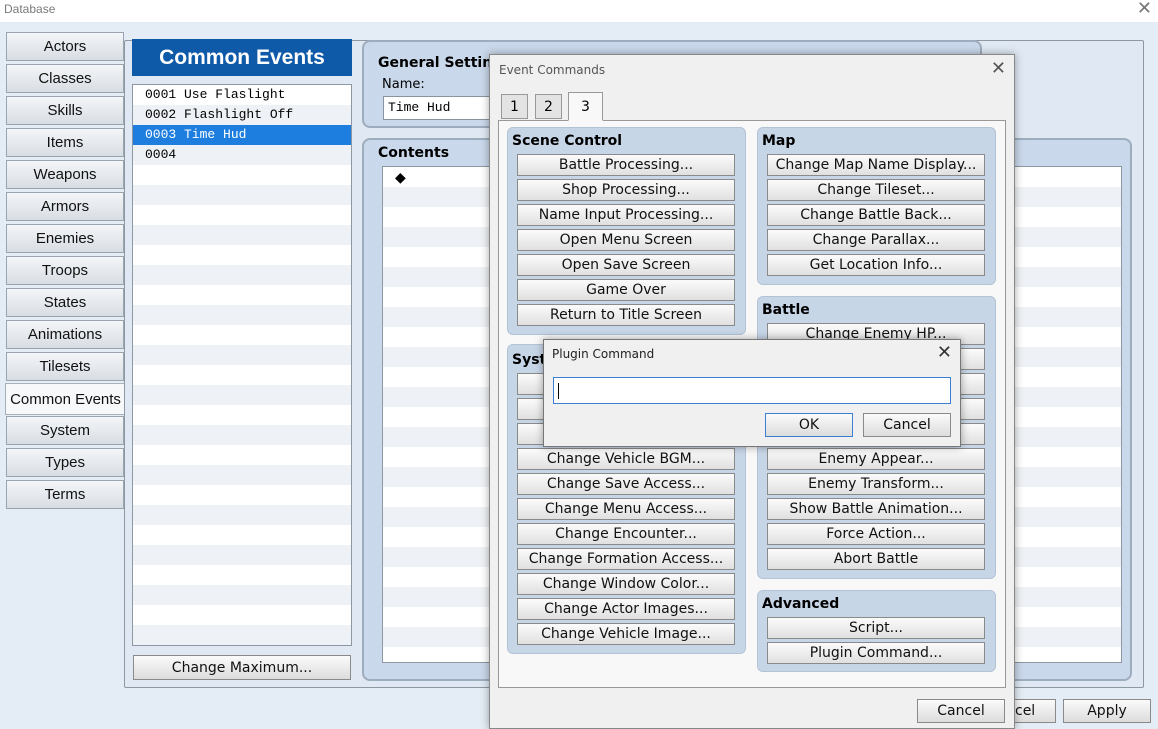 This screenshot has width=1158, height=729. Describe the element at coordinates (579, 11) in the screenshot. I see `window-titlebar: Database ✕` at that location.